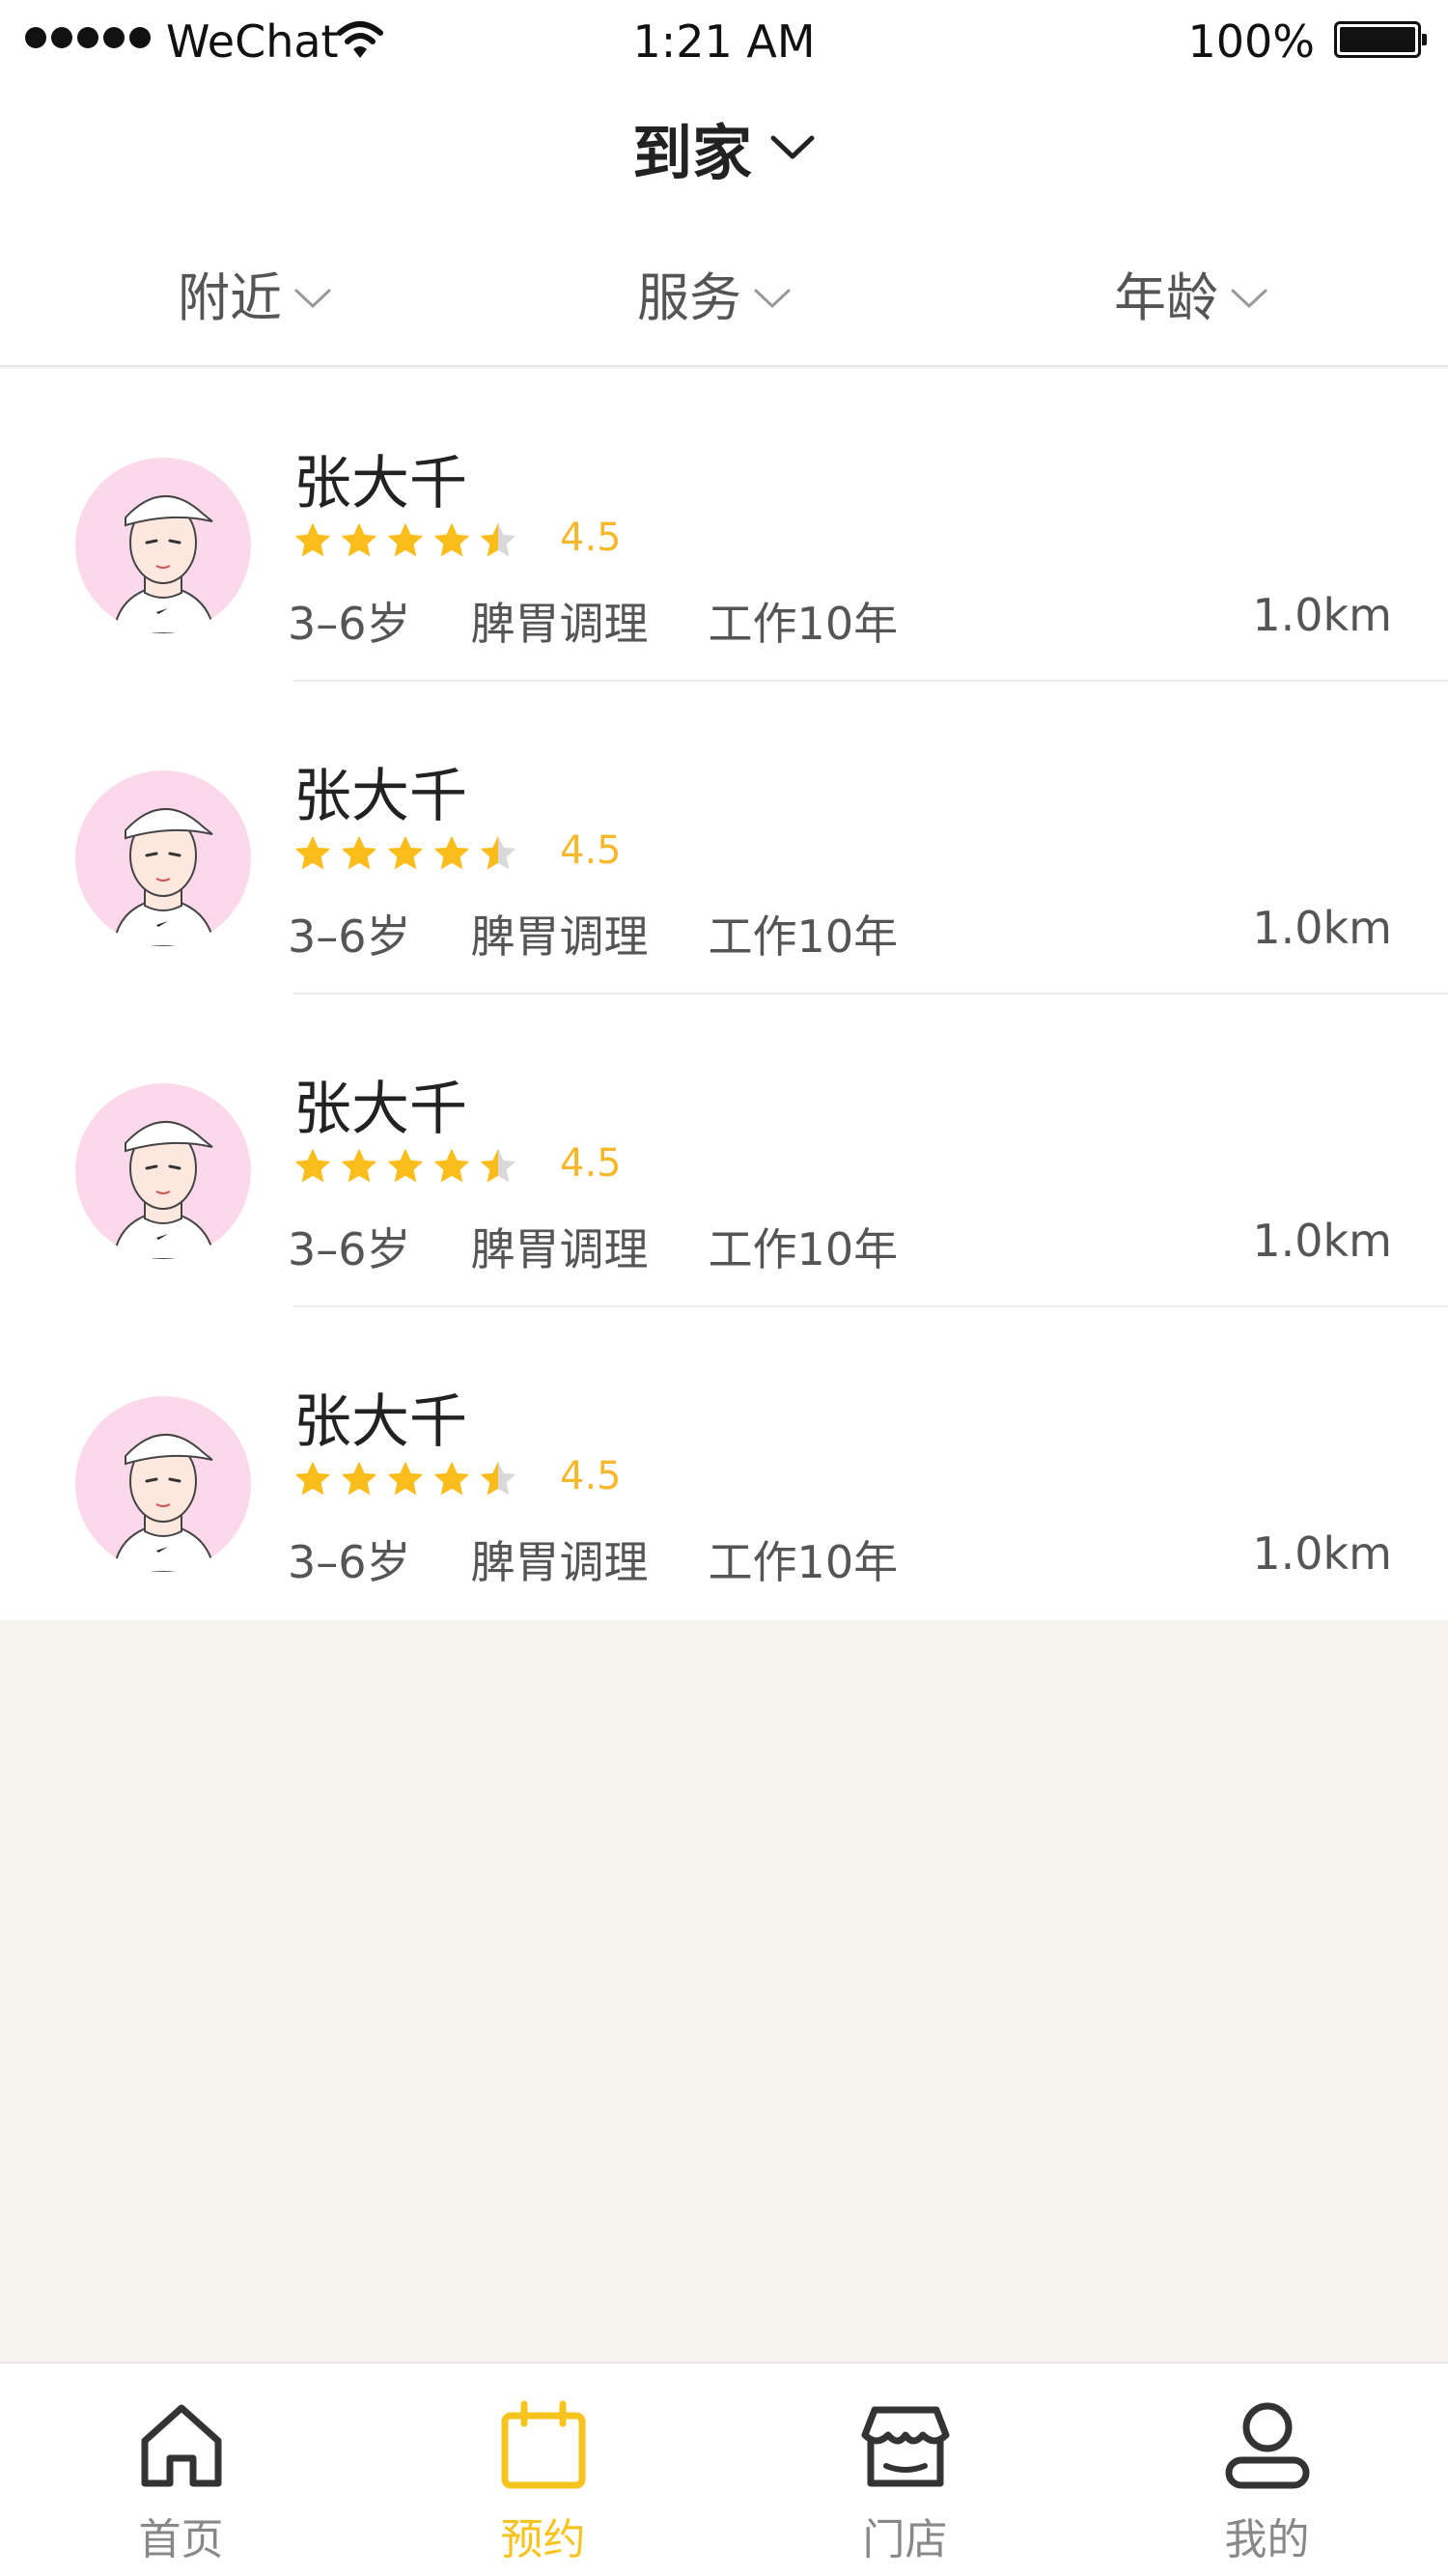  What do you see at coordinates (724, 44) in the screenshot?
I see `status-bar: WeChat 1:21 AM 100%` at bounding box center [724, 44].